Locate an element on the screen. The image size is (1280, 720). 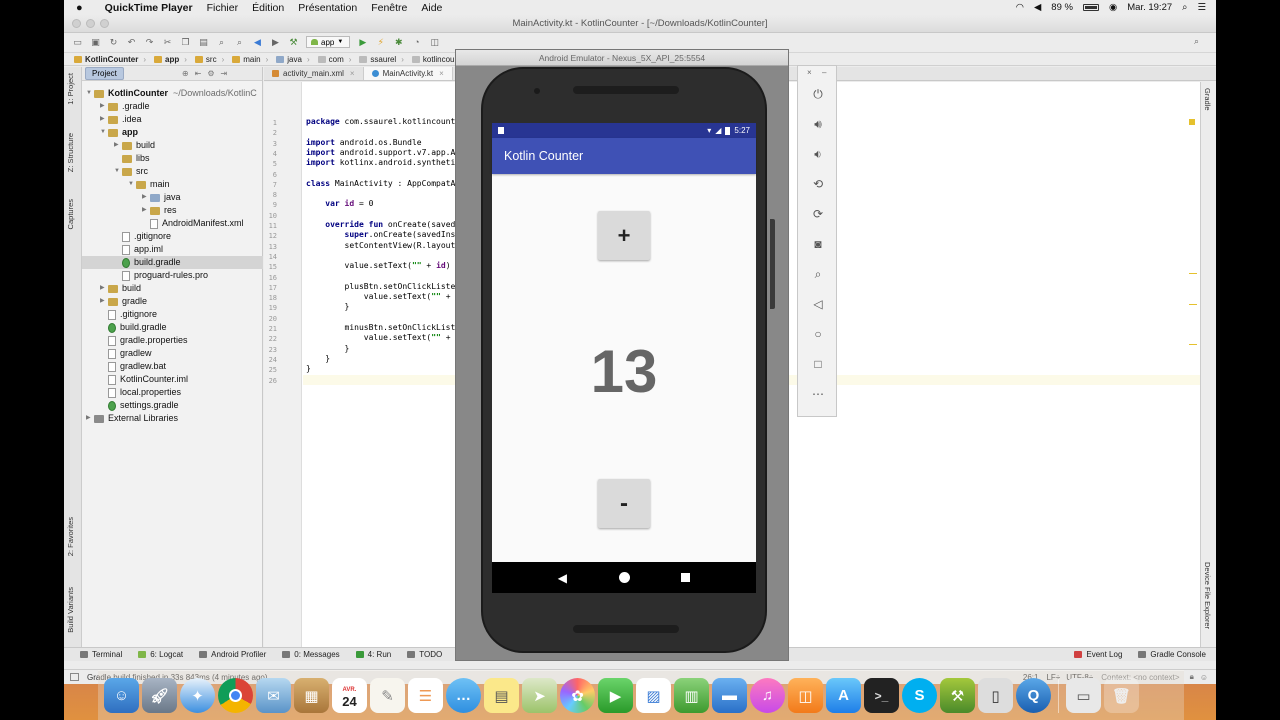
tool-tab-terminal: Terminal is located at coordinates (101, 654).